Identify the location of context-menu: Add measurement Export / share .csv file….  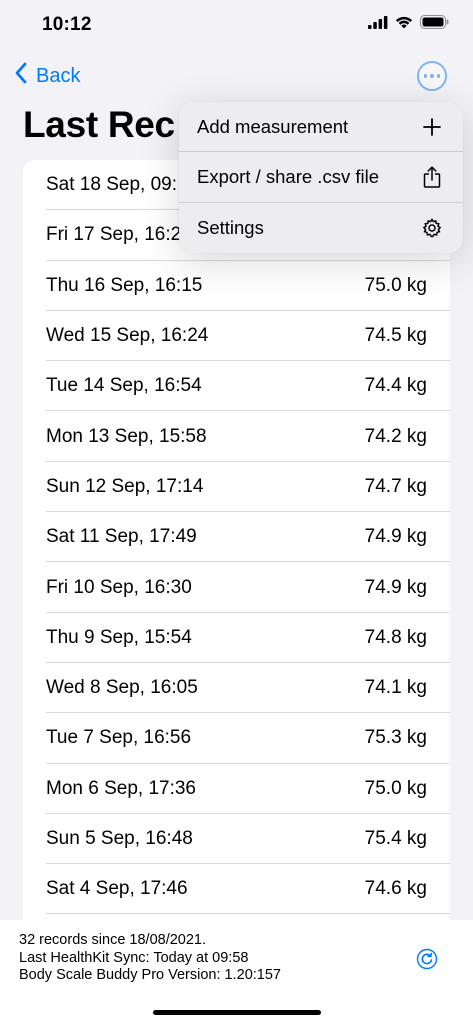
(321, 177).